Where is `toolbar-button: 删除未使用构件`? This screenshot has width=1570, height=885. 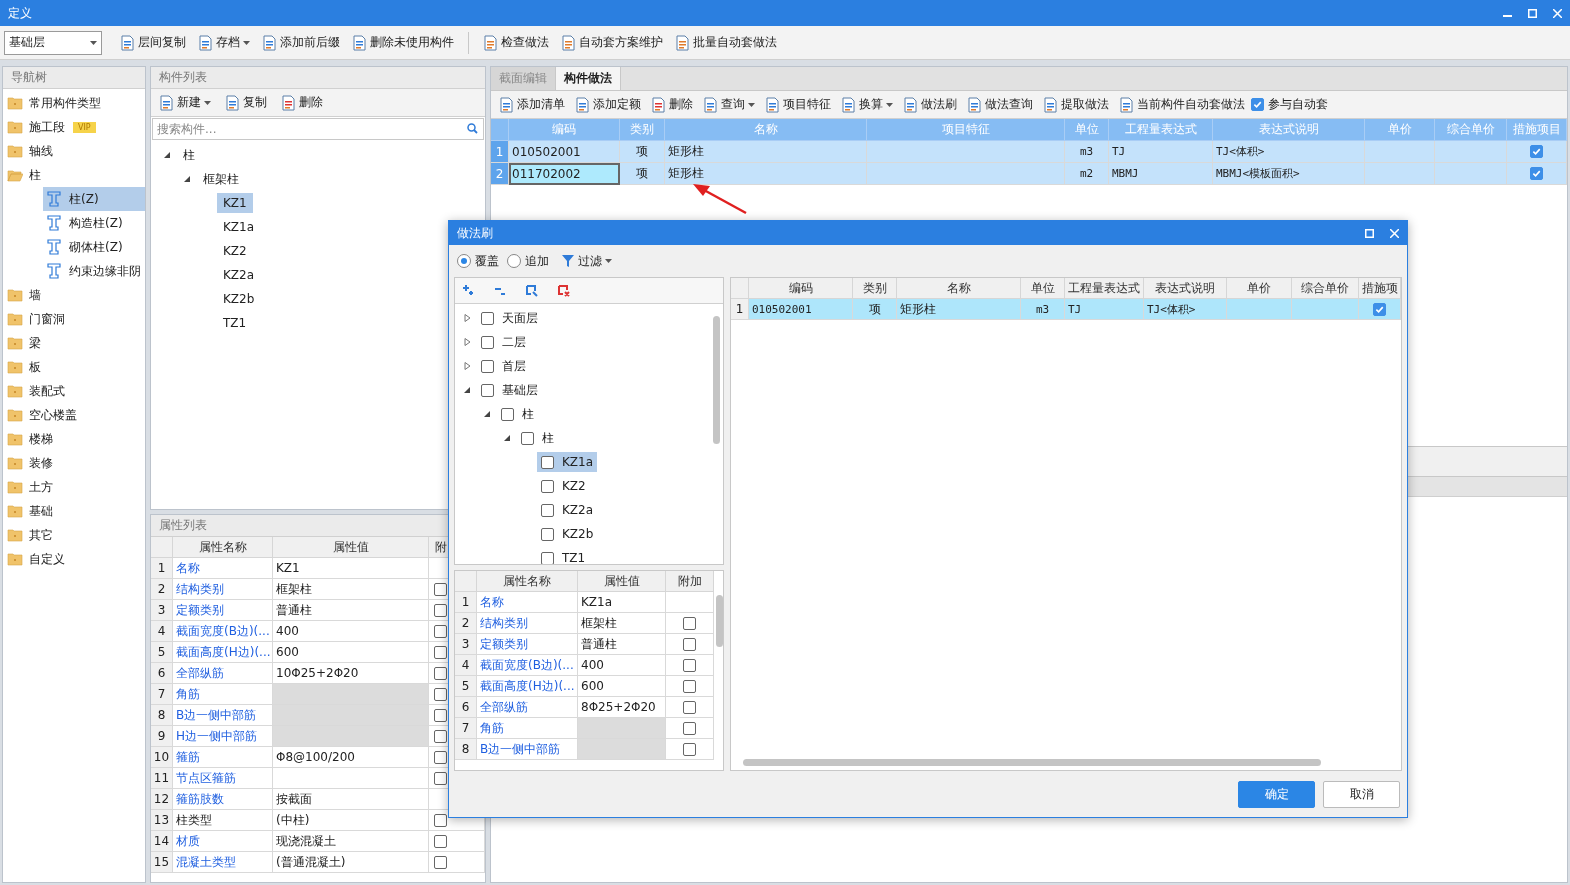
toolbar-button: 删除未使用构件 is located at coordinates (403, 42).